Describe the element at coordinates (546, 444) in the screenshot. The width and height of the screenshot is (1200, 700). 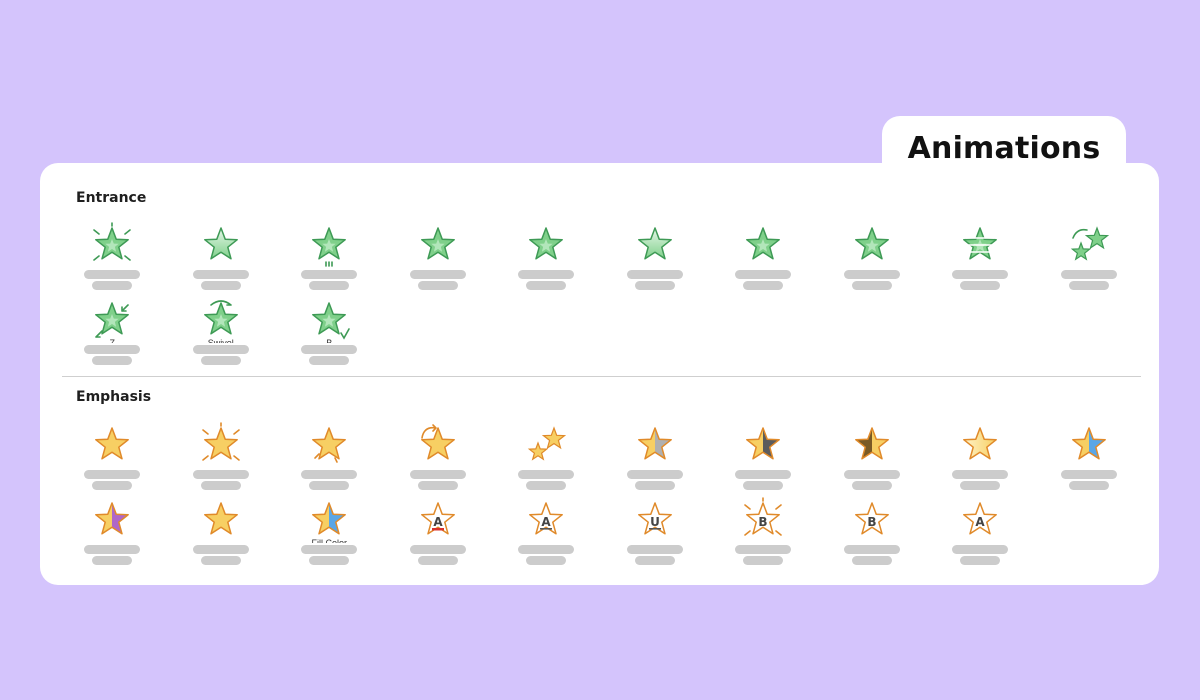
I see `star-grow-shrink-gold-icon` at that location.